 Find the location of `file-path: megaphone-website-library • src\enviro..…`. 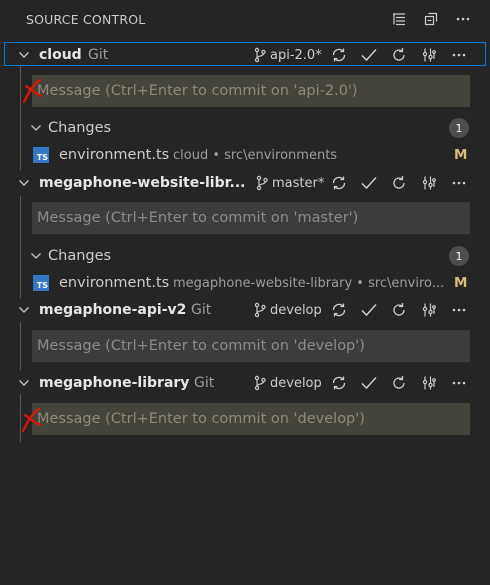

file-path: megaphone-website-library • src\enviro..… is located at coordinates (308, 283).